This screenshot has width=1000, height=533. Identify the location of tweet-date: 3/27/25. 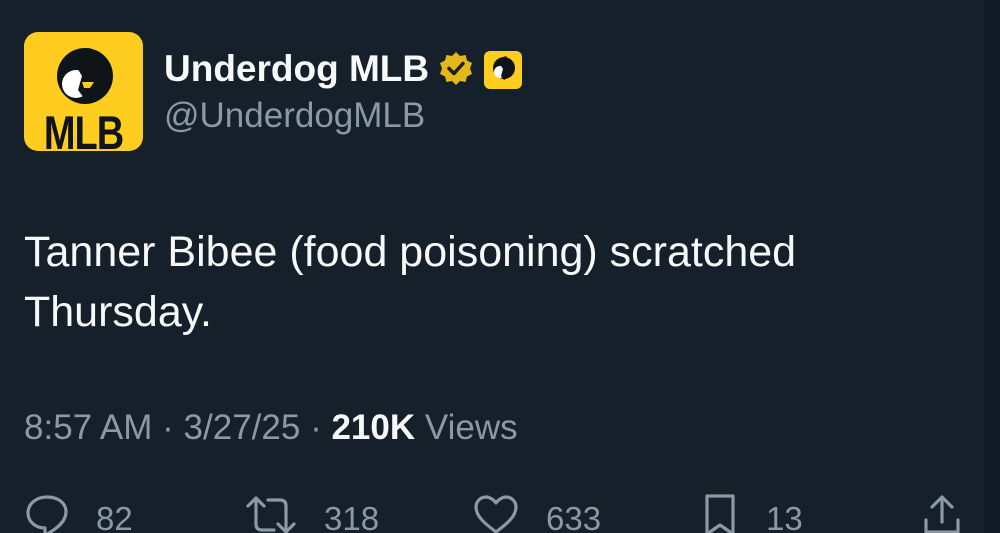
(242, 427).